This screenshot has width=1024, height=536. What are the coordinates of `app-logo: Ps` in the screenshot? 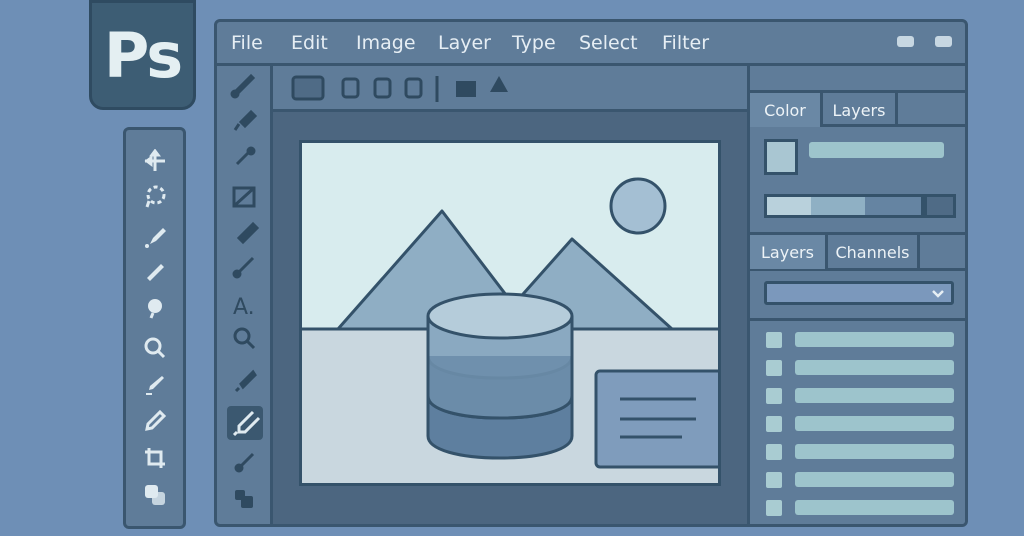 It's located at (142, 55).